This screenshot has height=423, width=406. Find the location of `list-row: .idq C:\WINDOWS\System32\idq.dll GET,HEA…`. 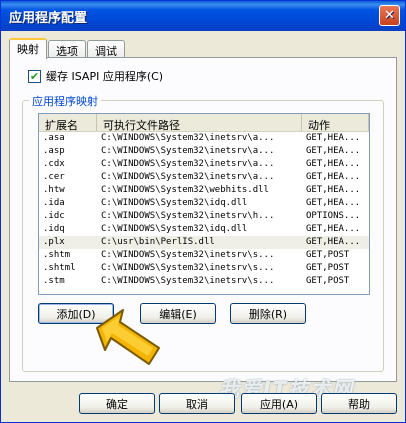

list-row: .idq C:\WINDOWS\System32\idq.dll GET,HEA… is located at coordinates (204, 229).